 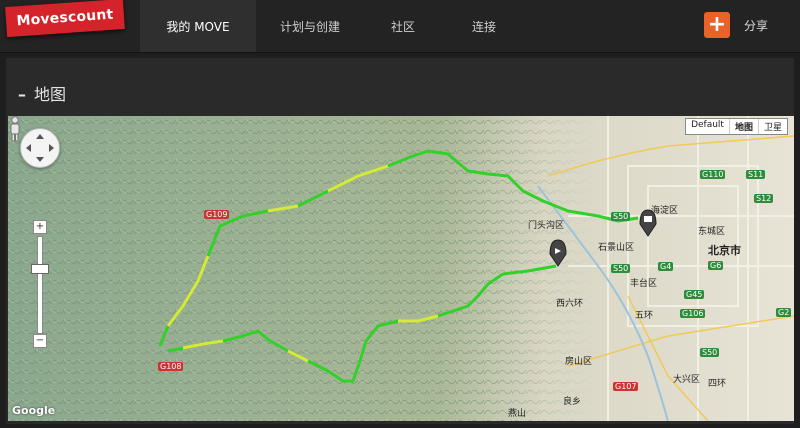 I want to click on nav-plan-create: 计划与创建, so click(x=310, y=26).